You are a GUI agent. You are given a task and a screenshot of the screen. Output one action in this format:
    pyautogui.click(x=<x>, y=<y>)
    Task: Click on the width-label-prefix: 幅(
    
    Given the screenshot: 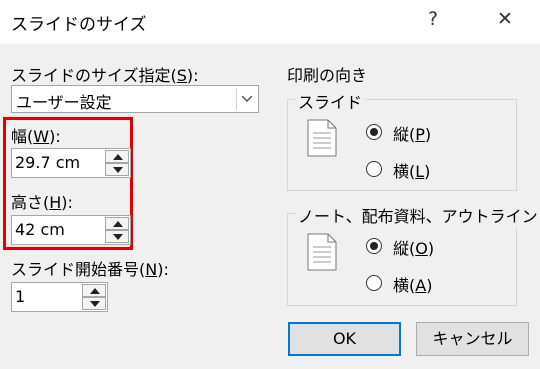 What is the action you would take?
    pyautogui.click(x=22, y=136)
    